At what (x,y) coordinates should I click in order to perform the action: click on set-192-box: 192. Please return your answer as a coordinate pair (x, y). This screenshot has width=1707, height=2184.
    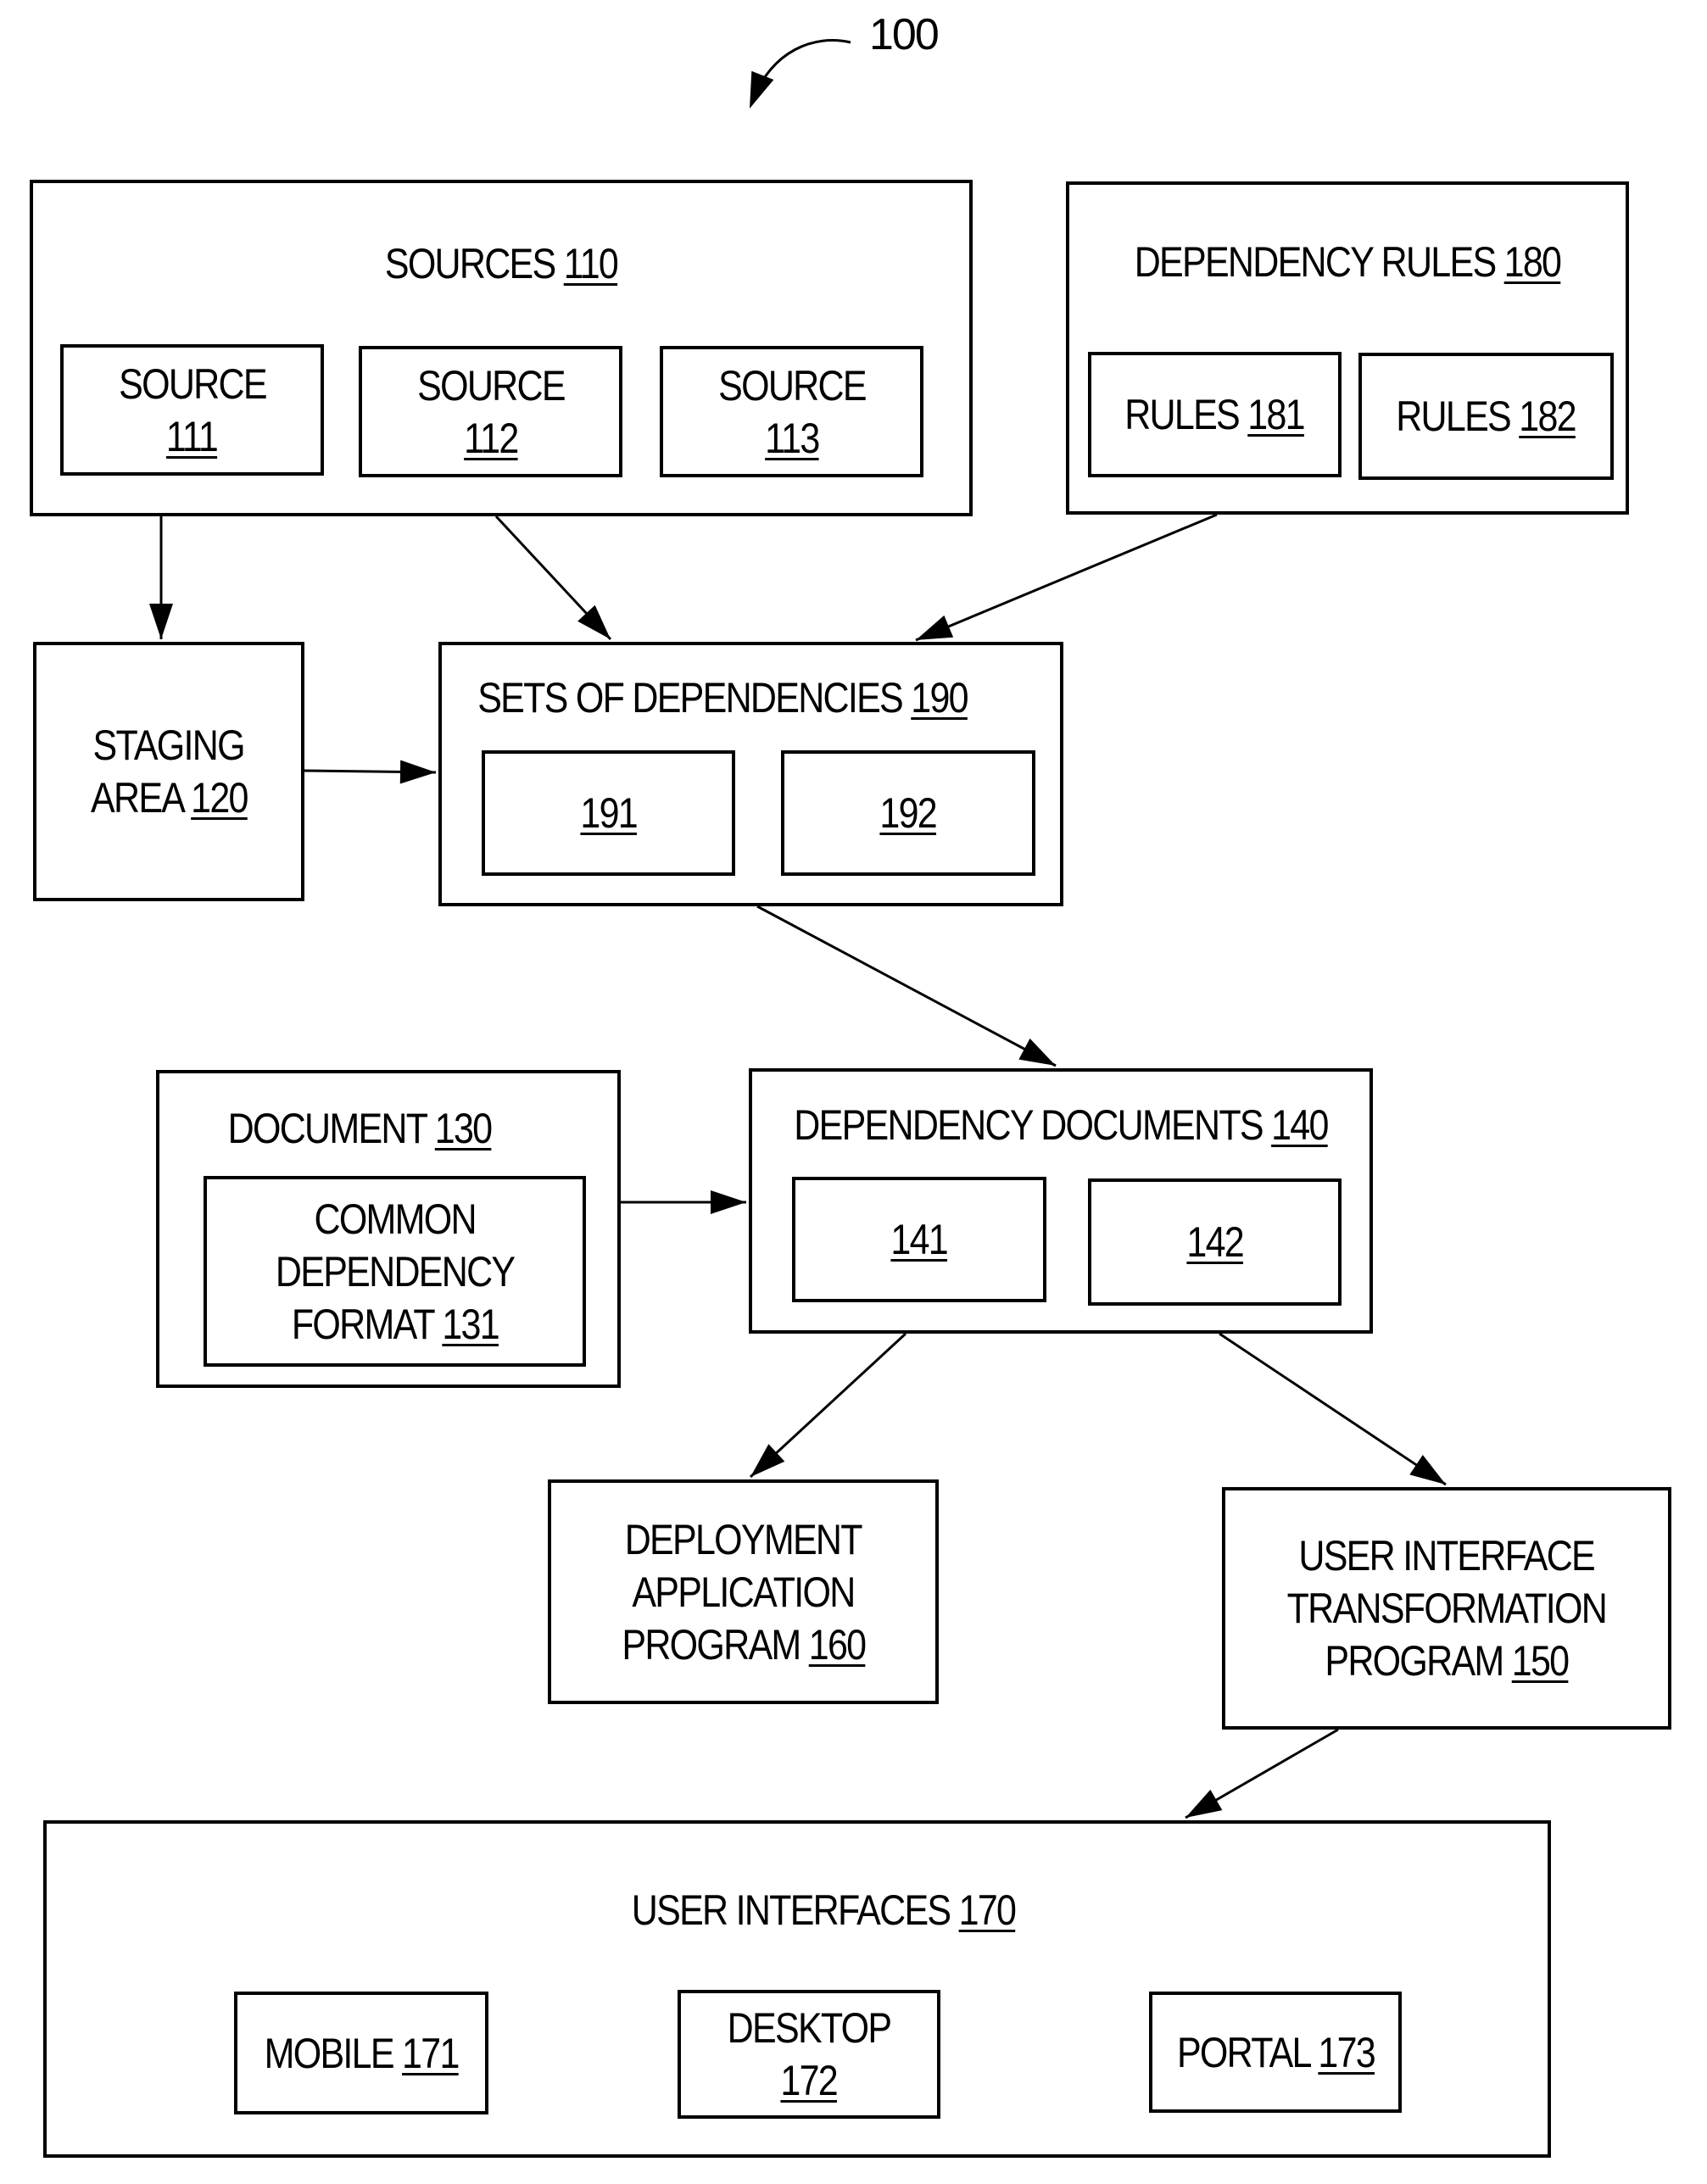
    Looking at the image, I should click on (908, 813).